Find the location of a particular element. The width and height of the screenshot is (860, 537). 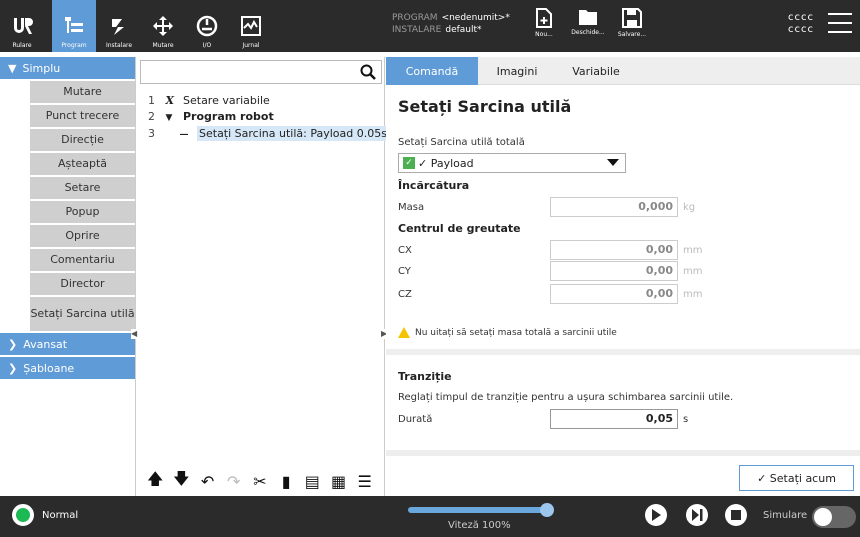

cut-icon: ✂ is located at coordinates (260, 481).